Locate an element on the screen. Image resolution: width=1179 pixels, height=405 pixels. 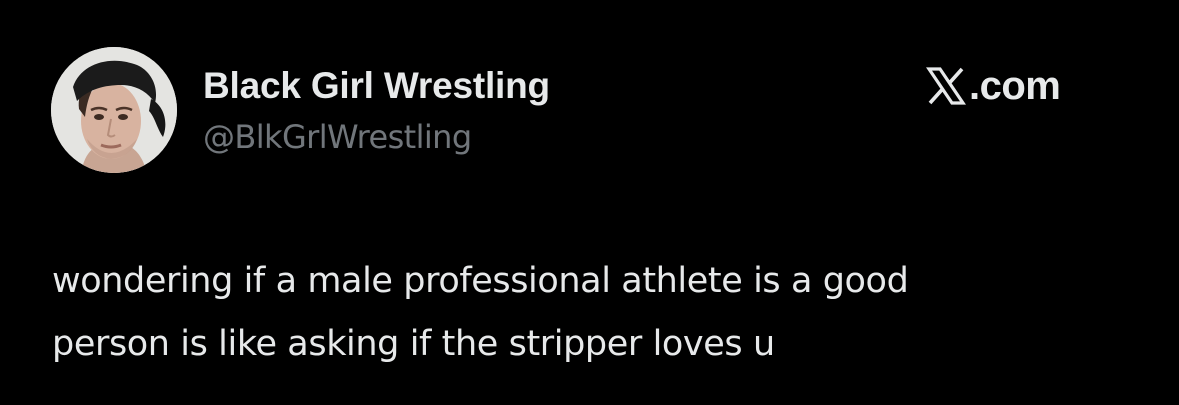
x-brand: .com is located at coordinates (993, 86).